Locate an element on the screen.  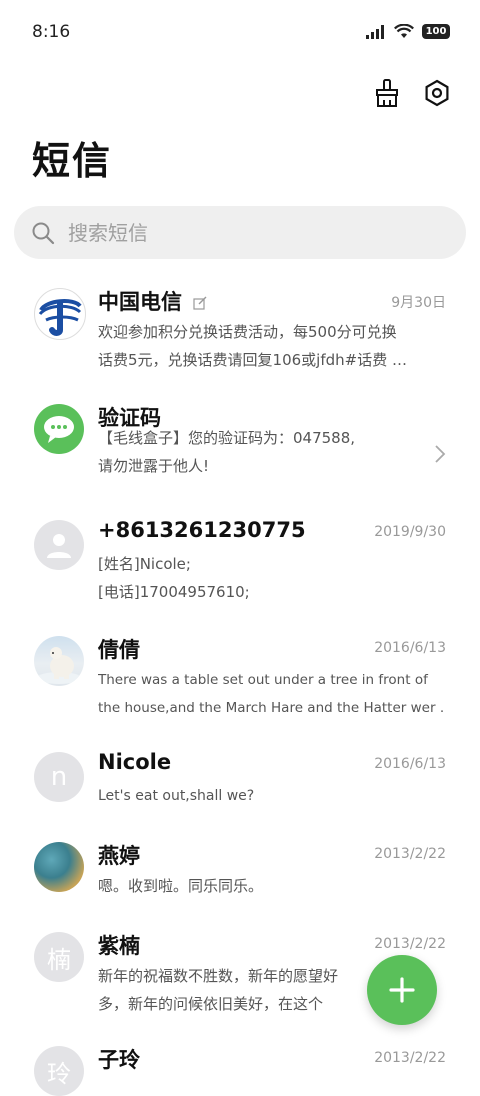
conversation-name: 子玲 is located at coordinates (119, 1060).